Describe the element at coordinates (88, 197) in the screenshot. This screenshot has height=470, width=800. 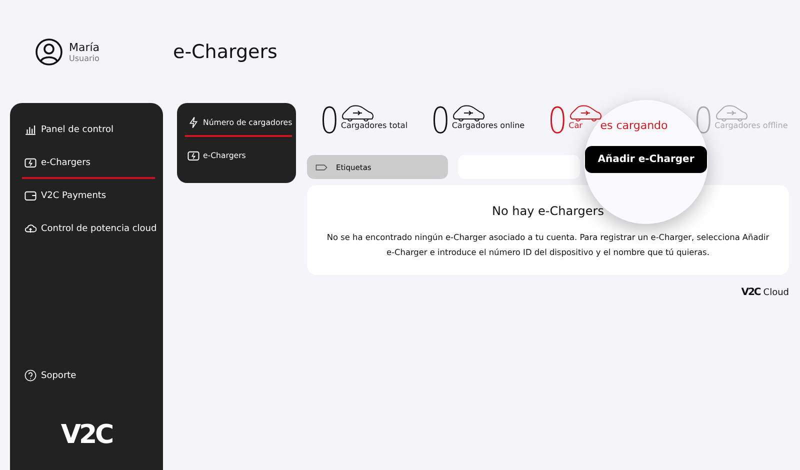
I see `nav-item: V2C Payments` at that location.